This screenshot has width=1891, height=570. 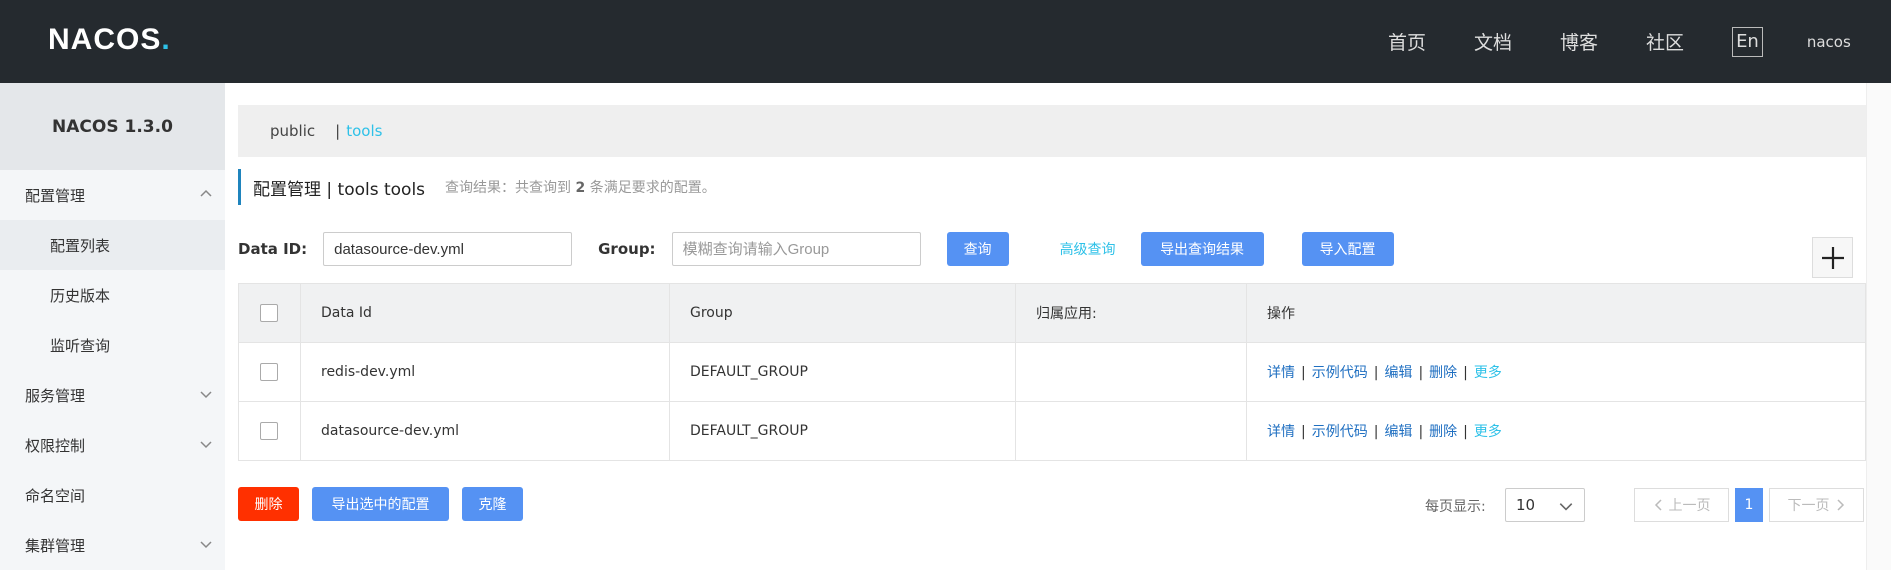 I want to click on add-config-button, so click(x=1832, y=257).